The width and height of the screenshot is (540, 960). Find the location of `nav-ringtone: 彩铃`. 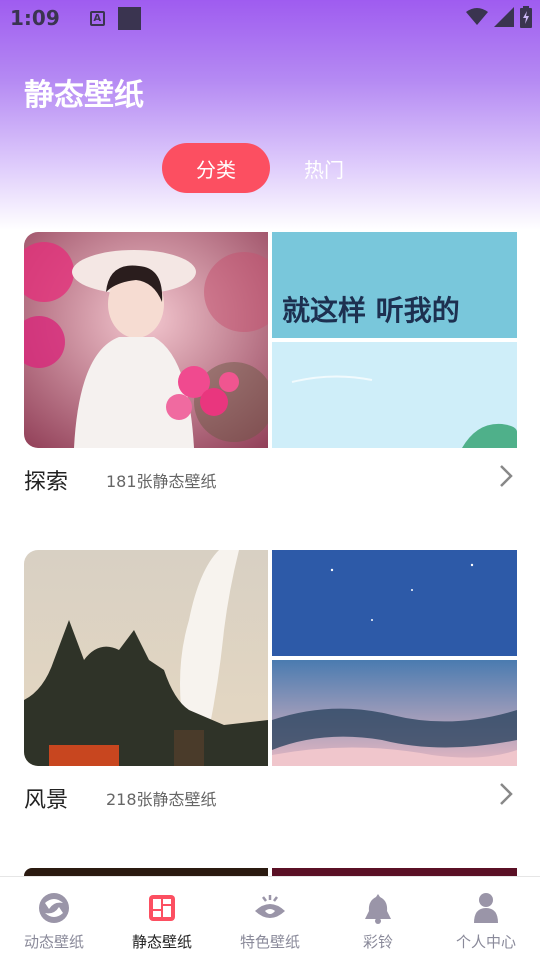

nav-ringtone: 彩铃 is located at coordinates (378, 918).